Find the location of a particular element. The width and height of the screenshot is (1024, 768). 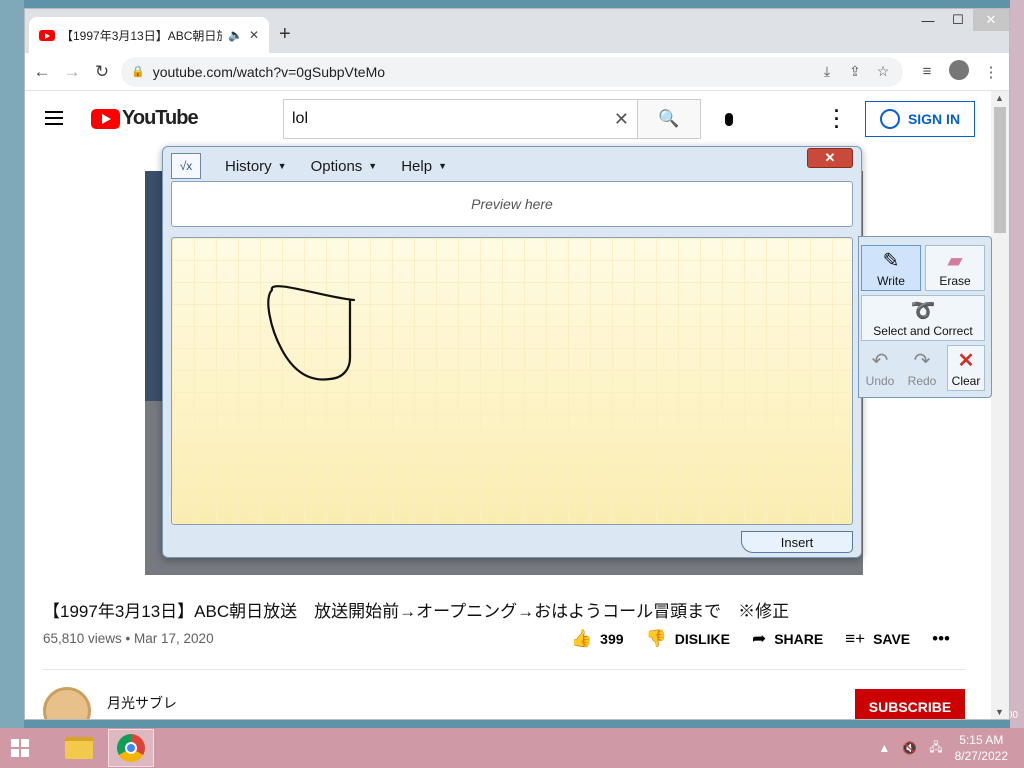

windows-logo-icon is located at coordinates (20, 748).